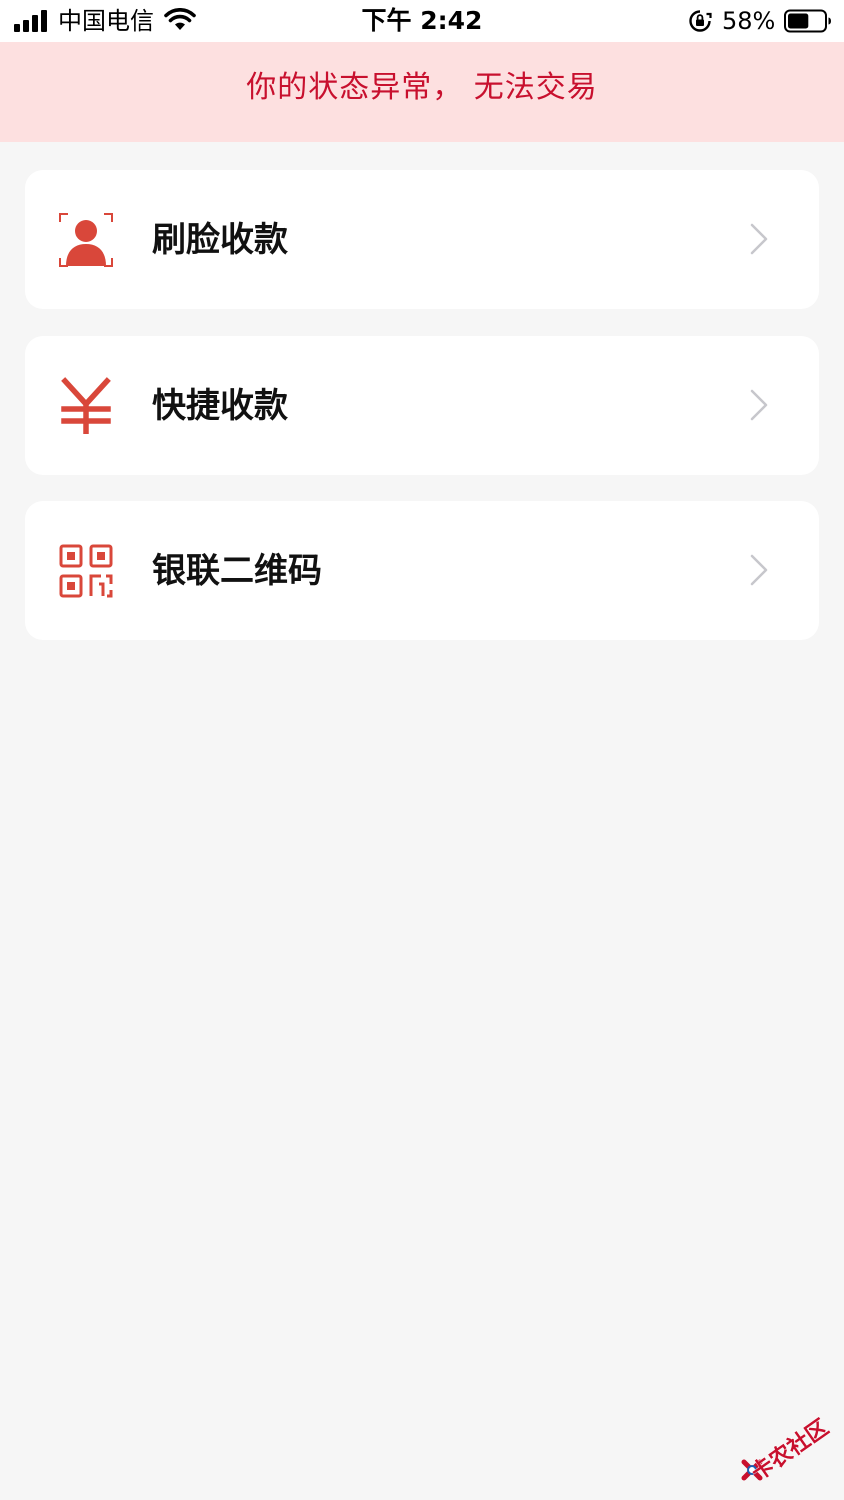  I want to click on face-payment-label: 刷脸收款, so click(220, 240).